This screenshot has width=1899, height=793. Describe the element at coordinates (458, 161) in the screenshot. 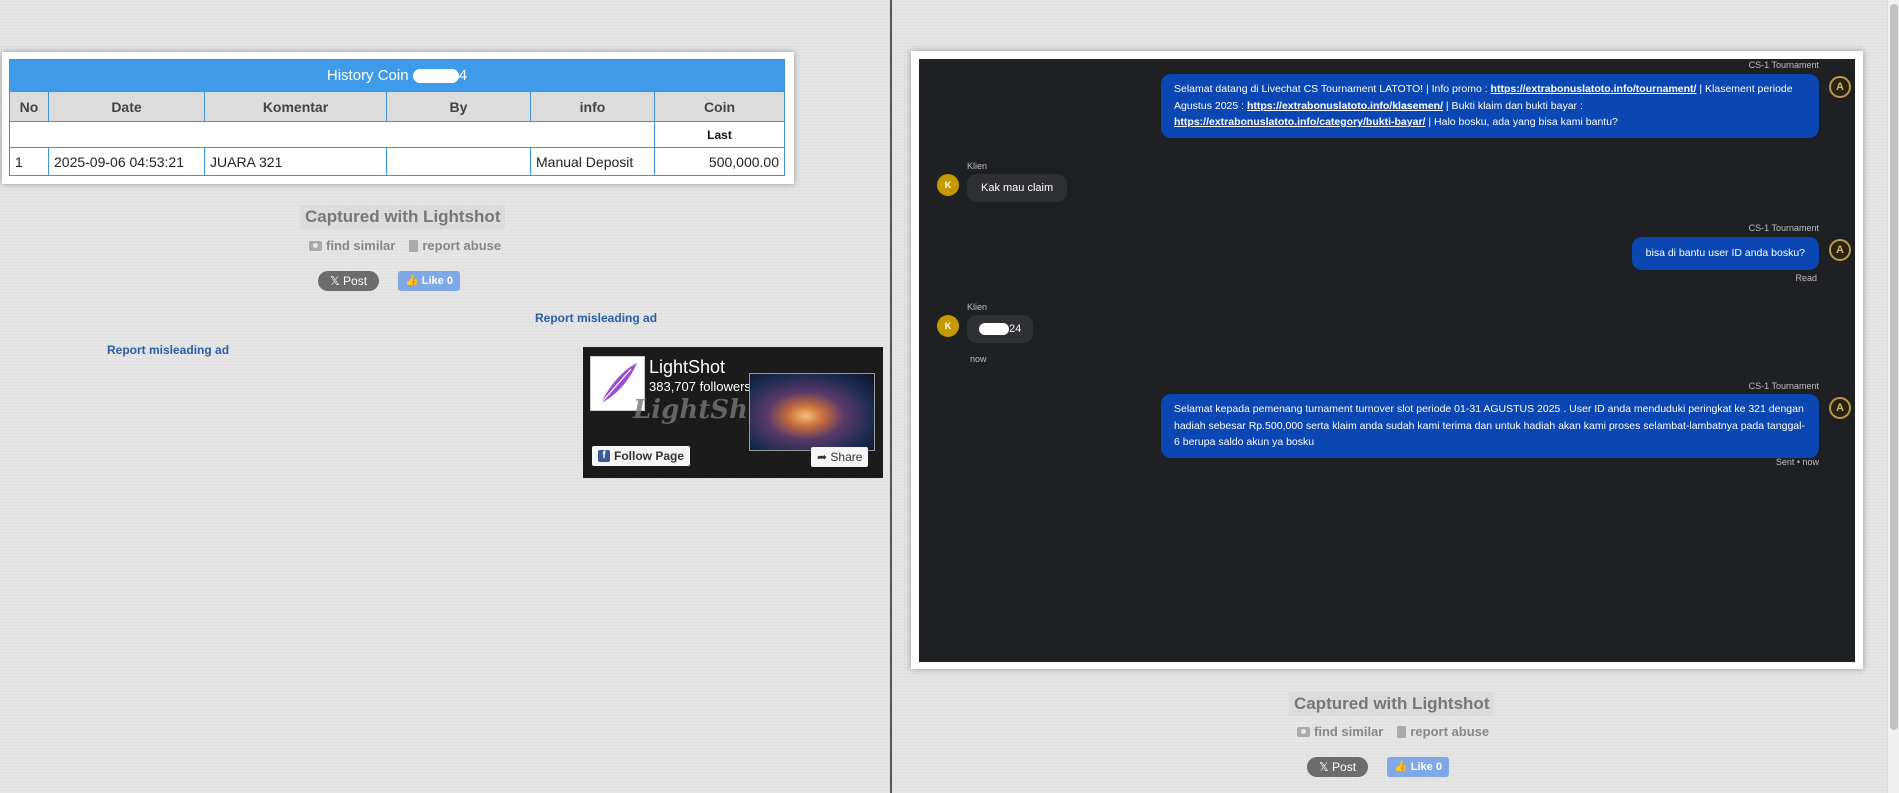

I see `cell-by` at that location.